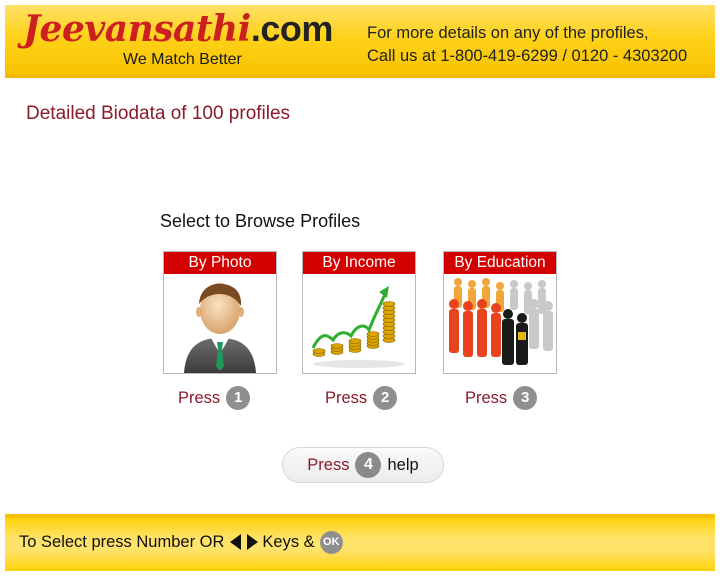  Describe the element at coordinates (525, 398) in the screenshot. I see `number-3-badge: 3` at that location.